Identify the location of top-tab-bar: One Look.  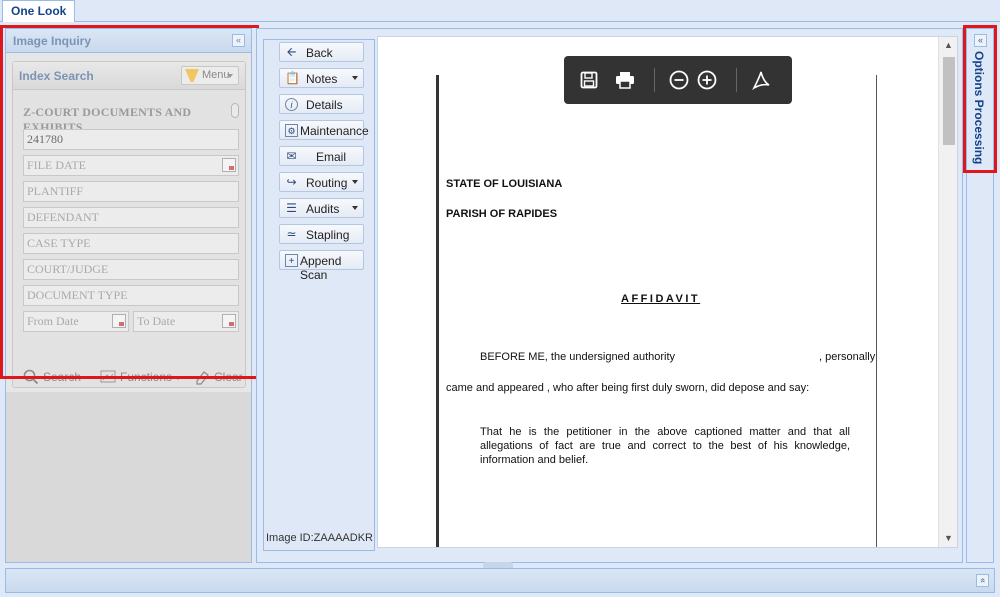
(500, 11).